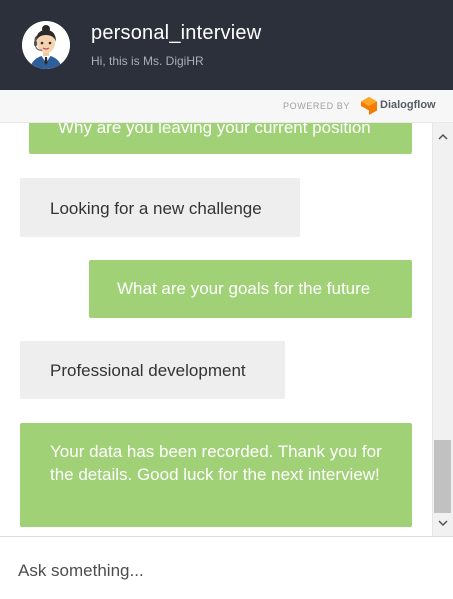  What do you see at coordinates (225, 571) in the screenshot?
I see `ask-input` at bounding box center [225, 571].